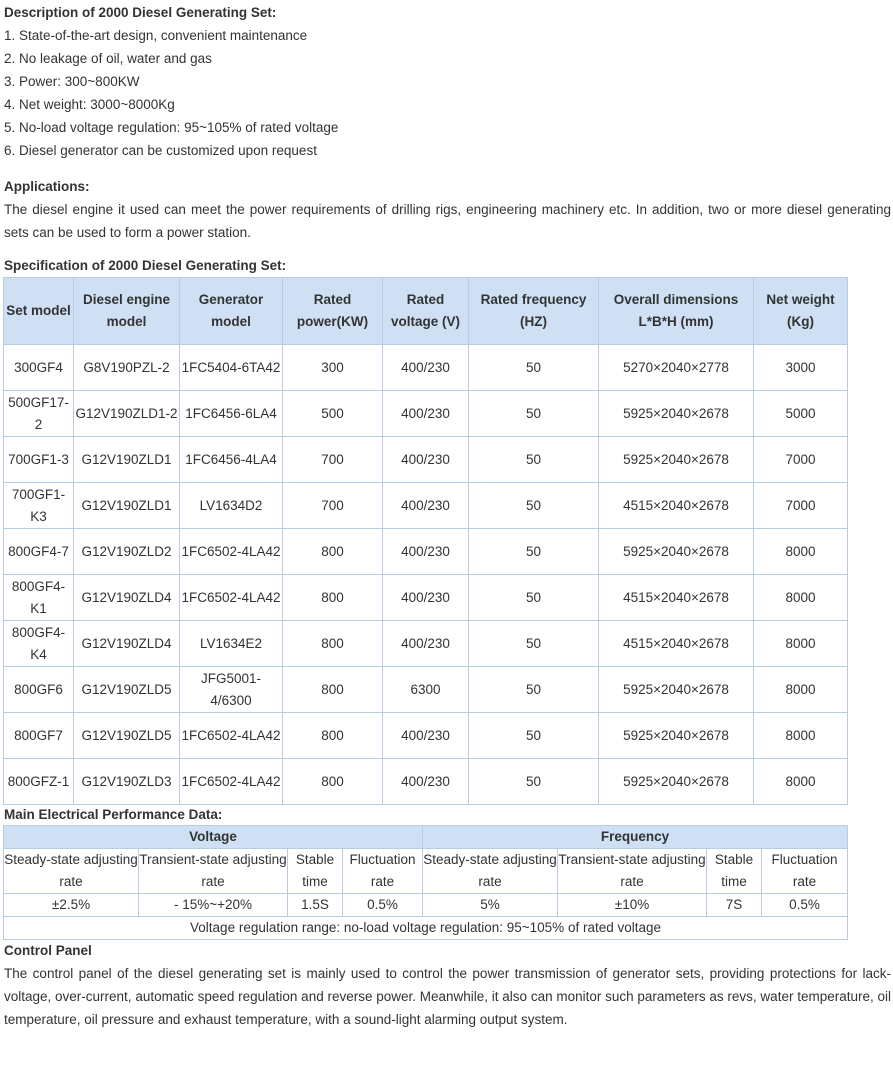  I want to click on column-header: Rated power(KW), so click(332, 311).